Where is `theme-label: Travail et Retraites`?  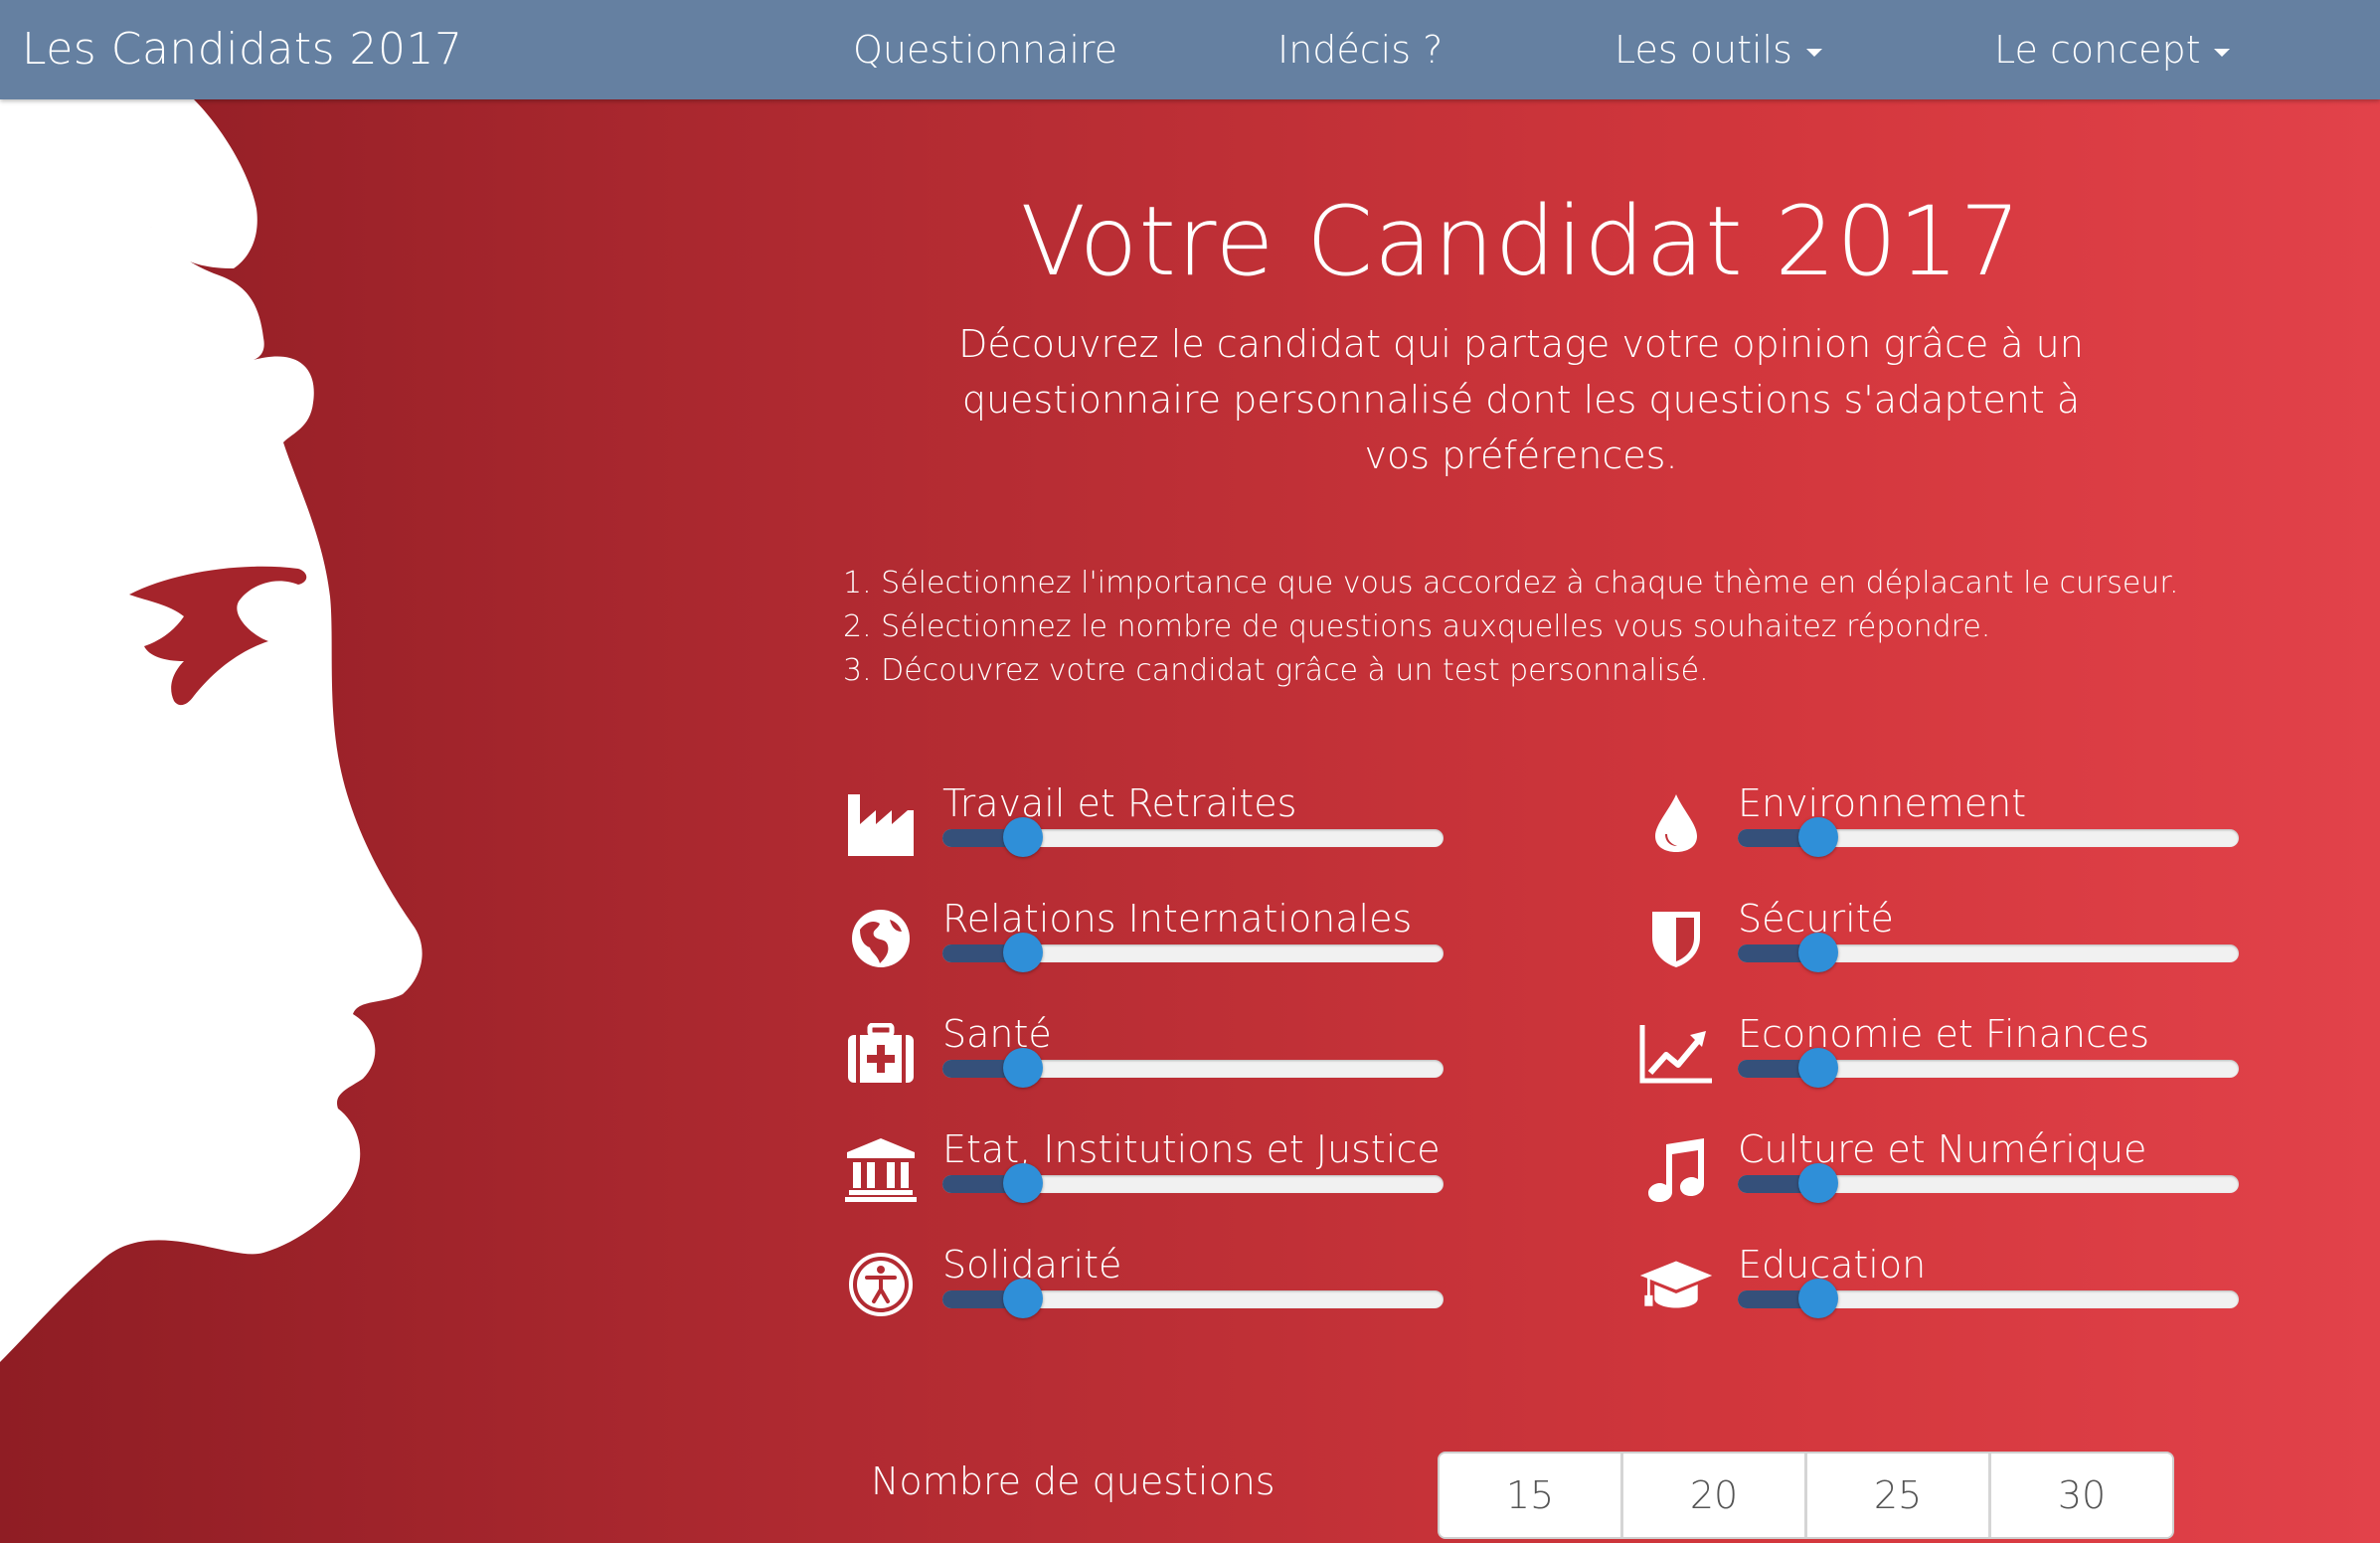 theme-label: Travail et Retraites is located at coordinates (1119, 803).